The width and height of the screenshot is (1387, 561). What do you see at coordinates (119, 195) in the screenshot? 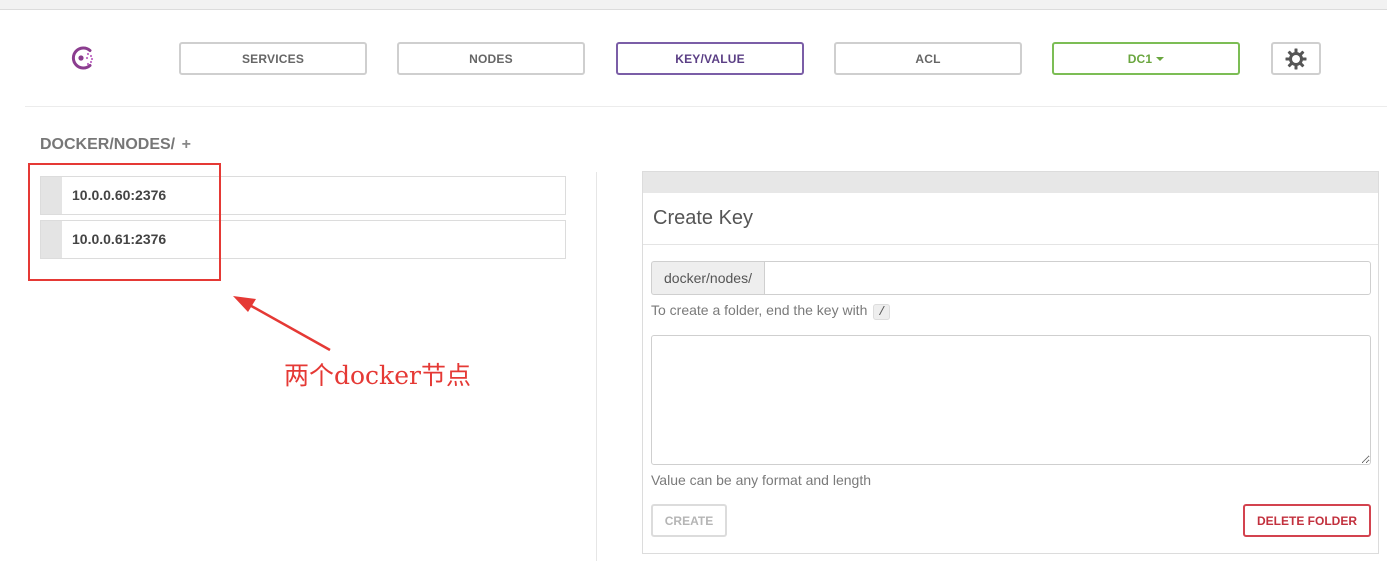
I see `key-label: 10.0.0.60:2376` at bounding box center [119, 195].